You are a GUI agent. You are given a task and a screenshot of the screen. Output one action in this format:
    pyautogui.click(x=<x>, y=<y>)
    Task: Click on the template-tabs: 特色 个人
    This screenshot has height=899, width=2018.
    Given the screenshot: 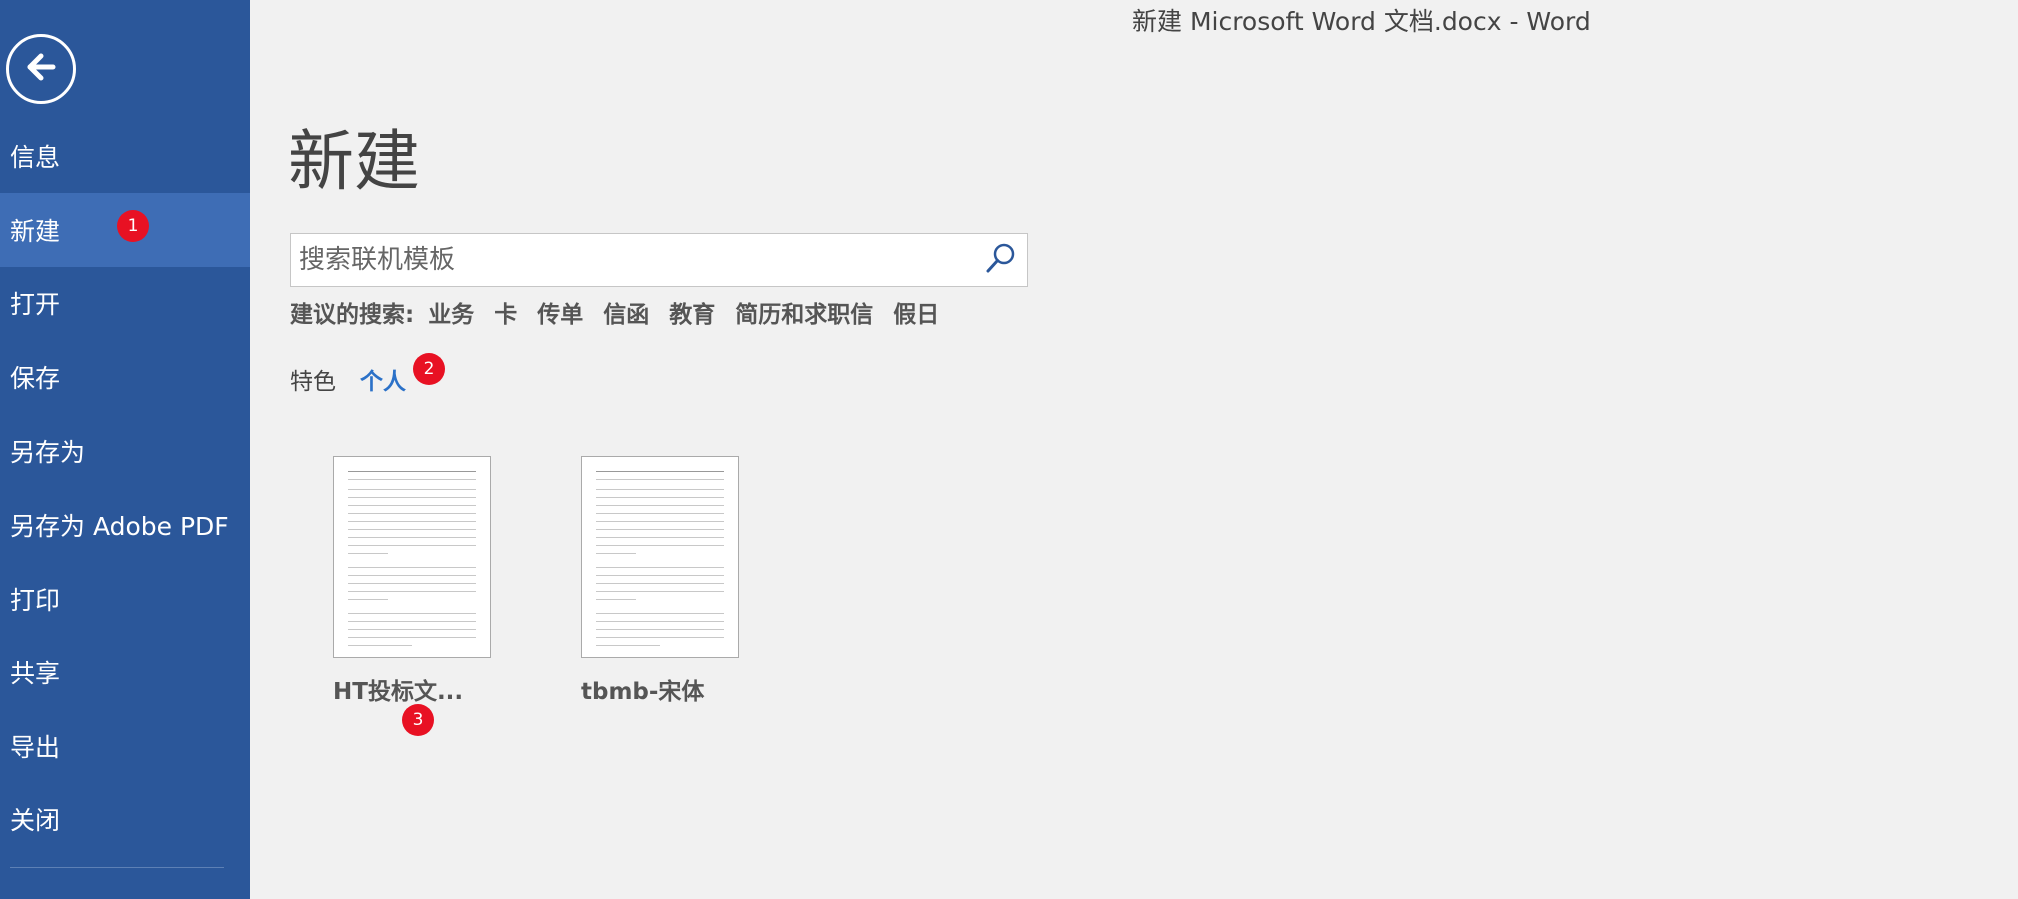 What is the action you would take?
    pyautogui.click(x=348, y=379)
    